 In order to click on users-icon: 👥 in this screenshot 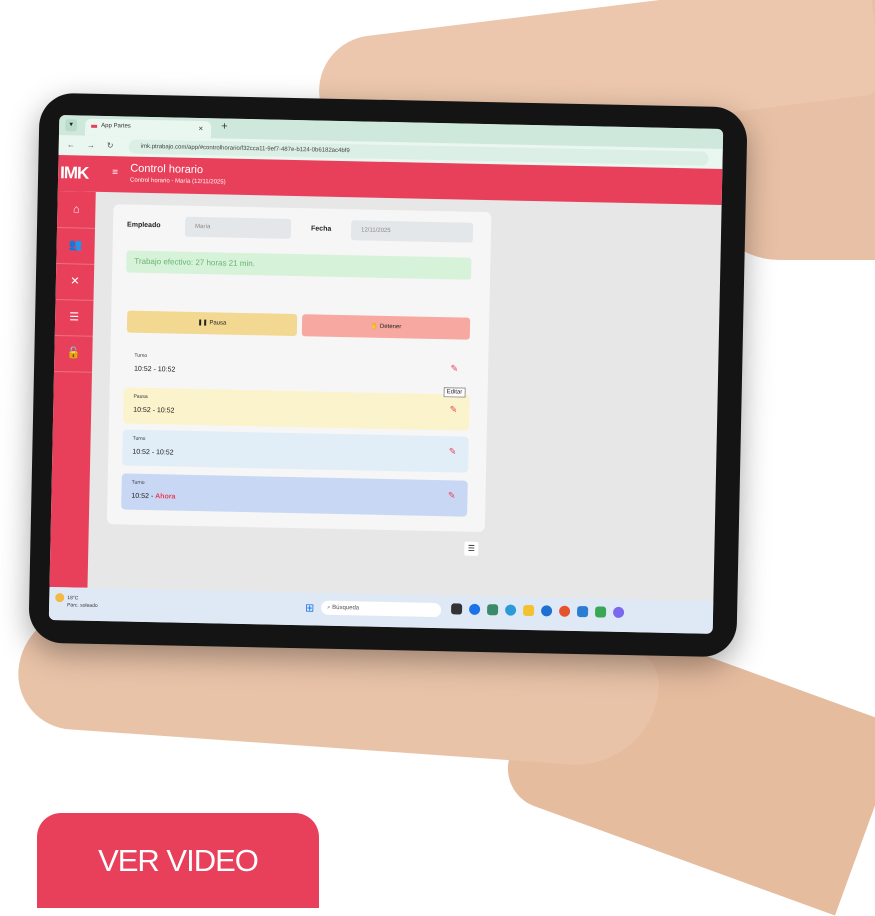, I will do `click(75, 245)`.